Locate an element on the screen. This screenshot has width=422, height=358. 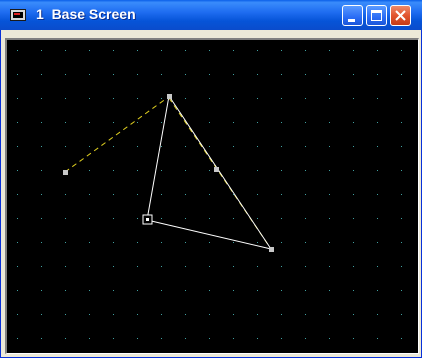
close-button is located at coordinates (400, 15).